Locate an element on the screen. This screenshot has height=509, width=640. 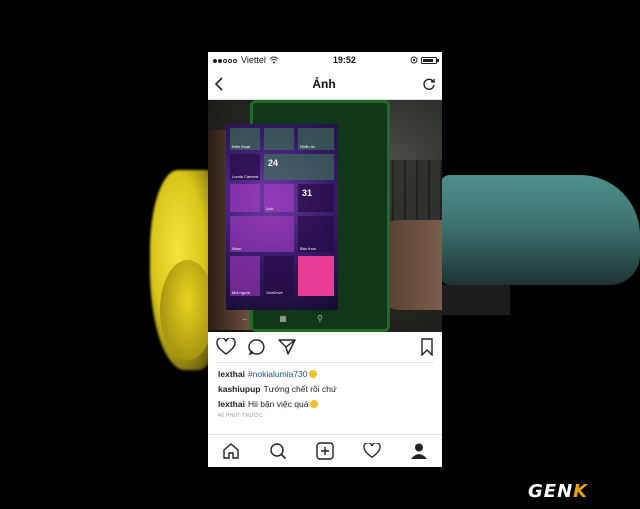
tile-picsart is located at coordinates (316, 276).